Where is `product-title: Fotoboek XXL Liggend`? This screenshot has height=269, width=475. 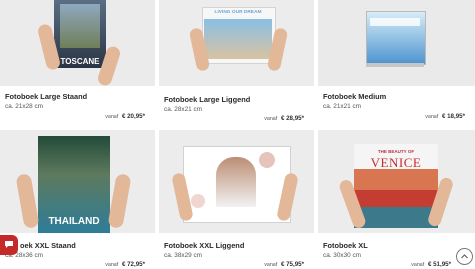 product-title: Fotoboek XXL Liggend is located at coordinates (204, 245).